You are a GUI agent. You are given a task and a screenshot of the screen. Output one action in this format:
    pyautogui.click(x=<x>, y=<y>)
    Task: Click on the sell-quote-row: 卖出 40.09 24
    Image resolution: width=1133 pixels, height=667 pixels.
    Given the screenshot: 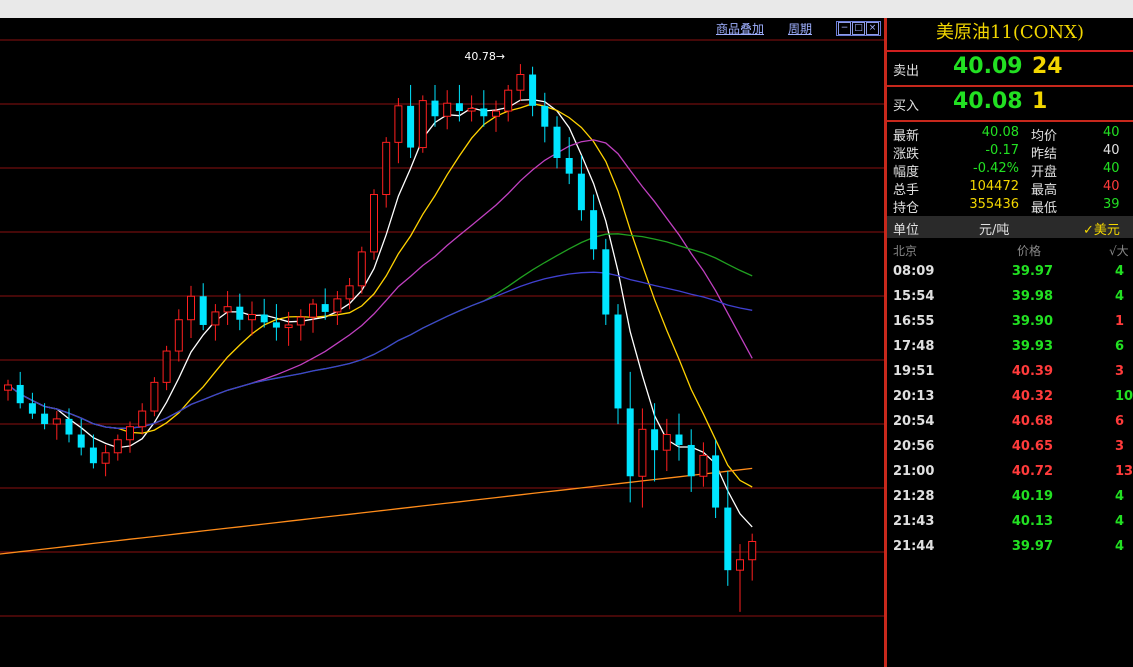 What is the action you would take?
    pyautogui.click(x=1010, y=68)
    